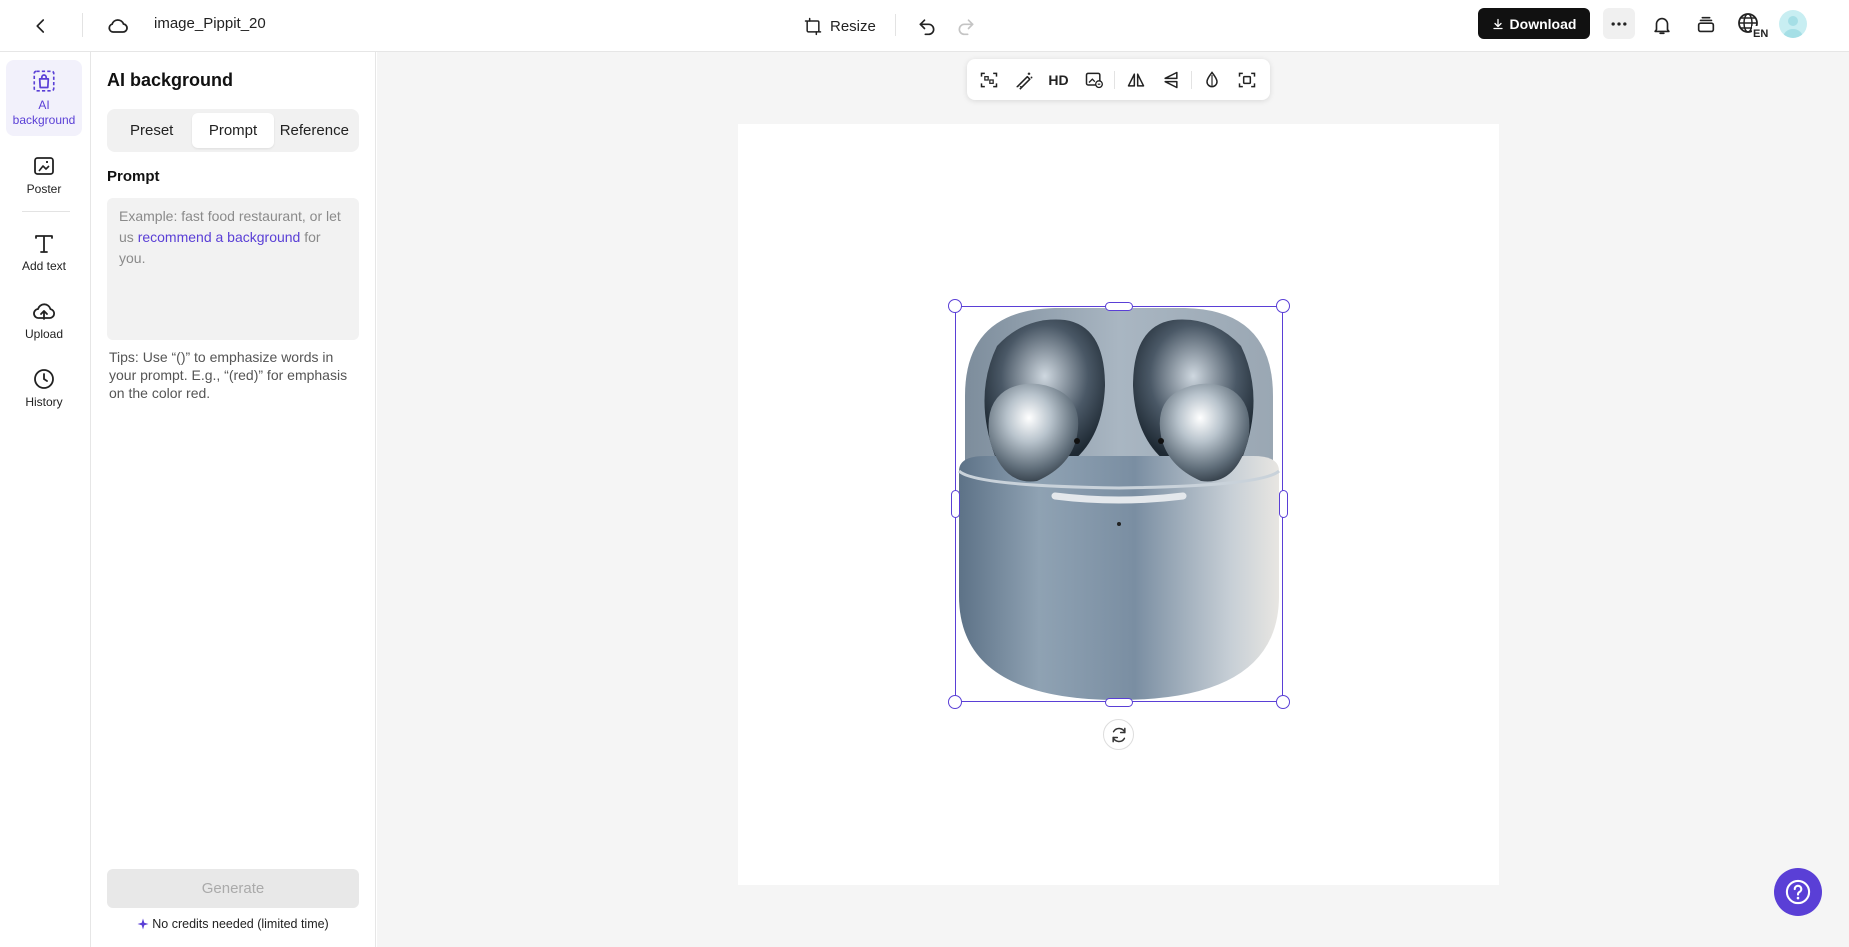 This screenshot has width=1849, height=947. Describe the element at coordinates (44, 189) in the screenshot. I see `rail-item-label: Poster` at that location.